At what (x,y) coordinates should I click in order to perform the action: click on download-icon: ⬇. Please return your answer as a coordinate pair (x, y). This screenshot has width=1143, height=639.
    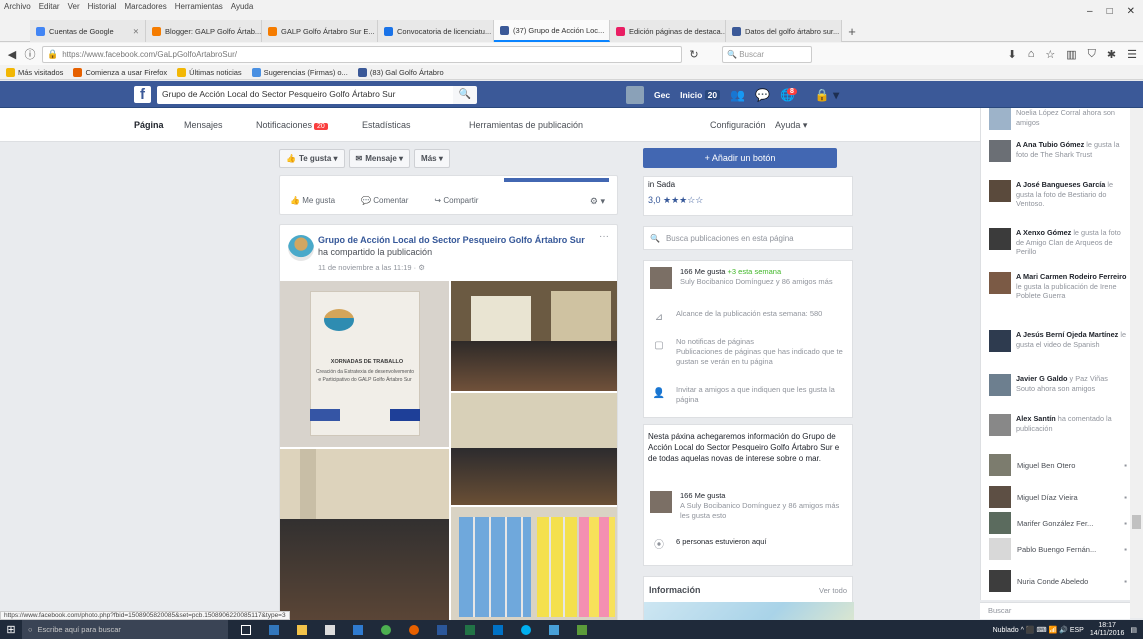
    Looking at the image, I should click on (1012, 54).